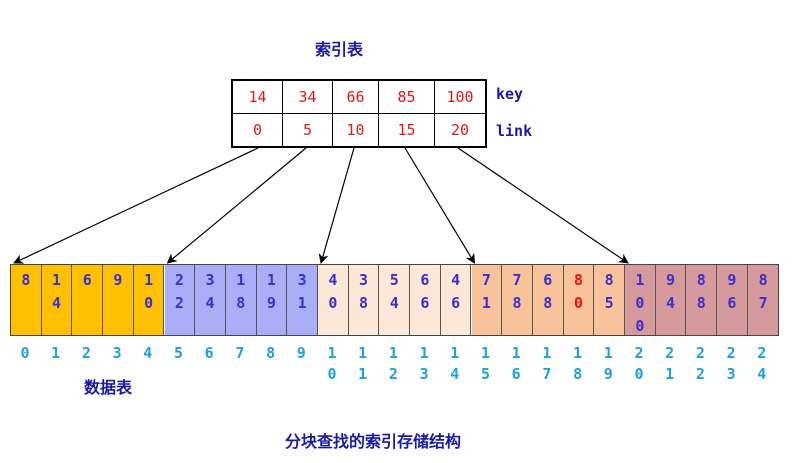 The image size is (792, 463). Describe the element at coordinates (455, 363) in the screenshot. I see `position-label: 14` at that location.